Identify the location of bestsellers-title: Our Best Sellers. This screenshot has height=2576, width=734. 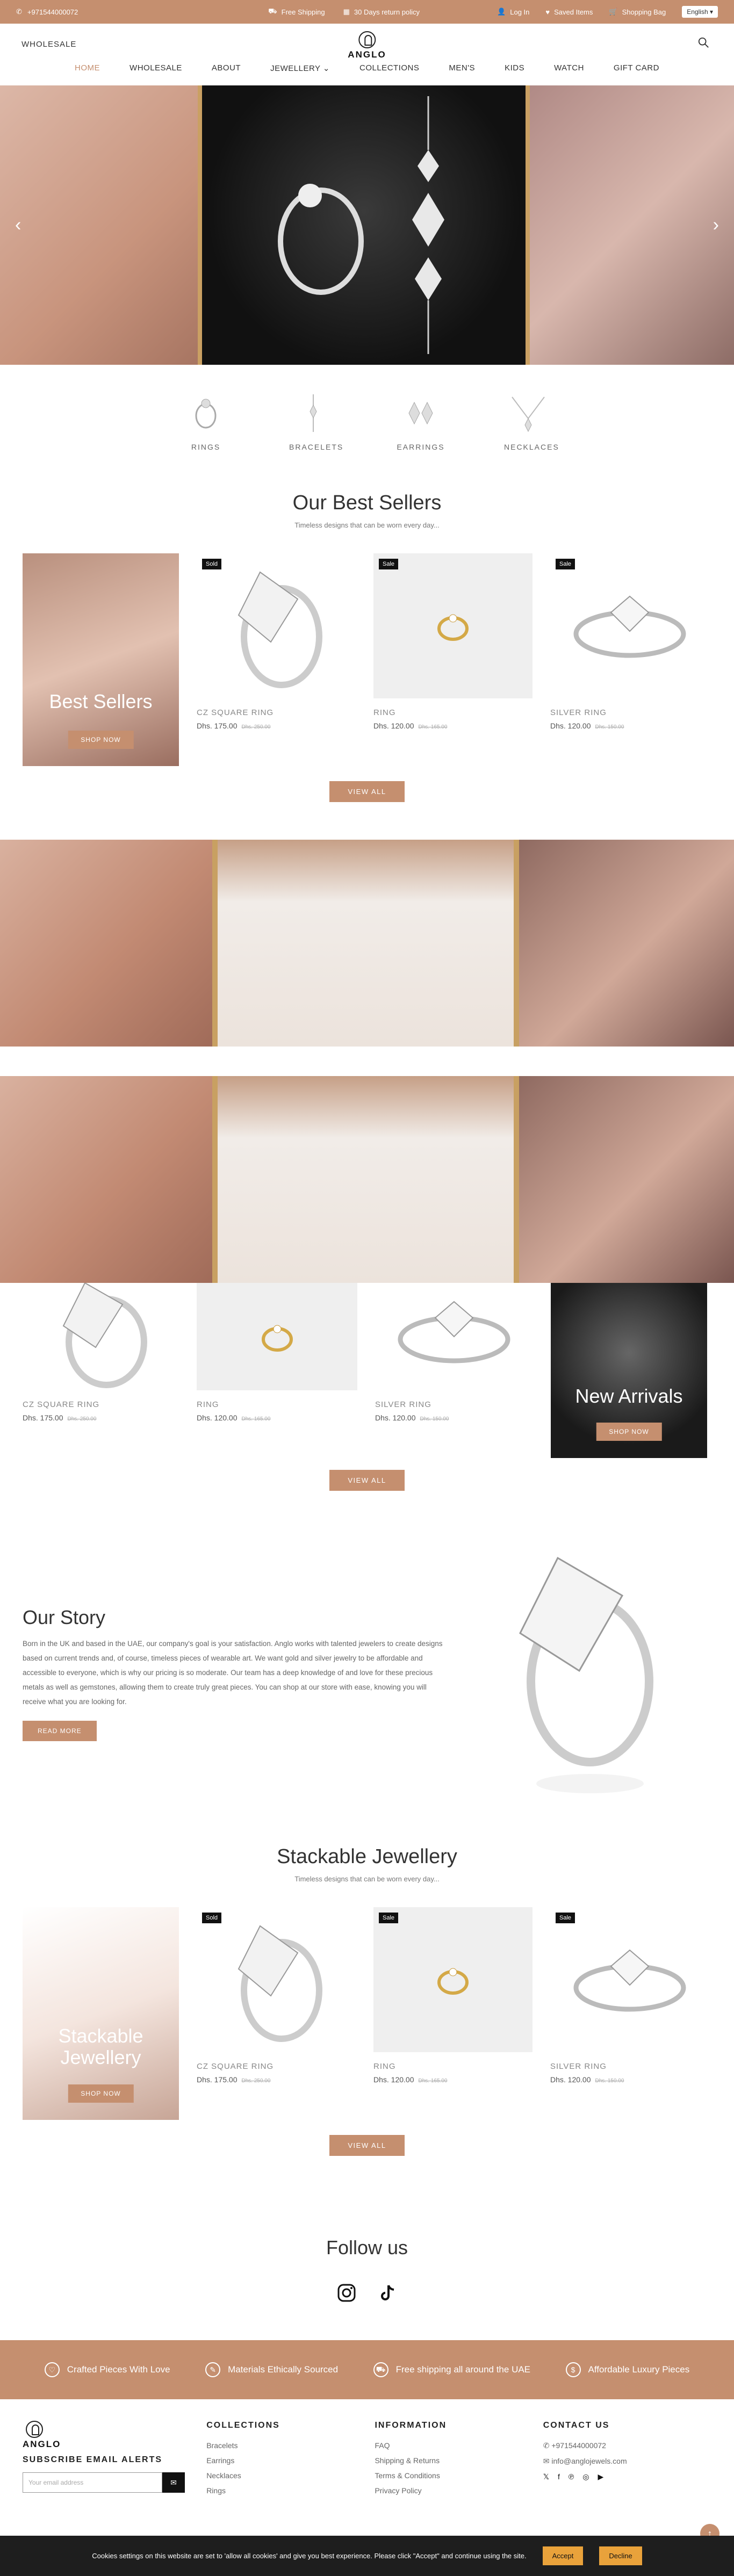
(367, 503).